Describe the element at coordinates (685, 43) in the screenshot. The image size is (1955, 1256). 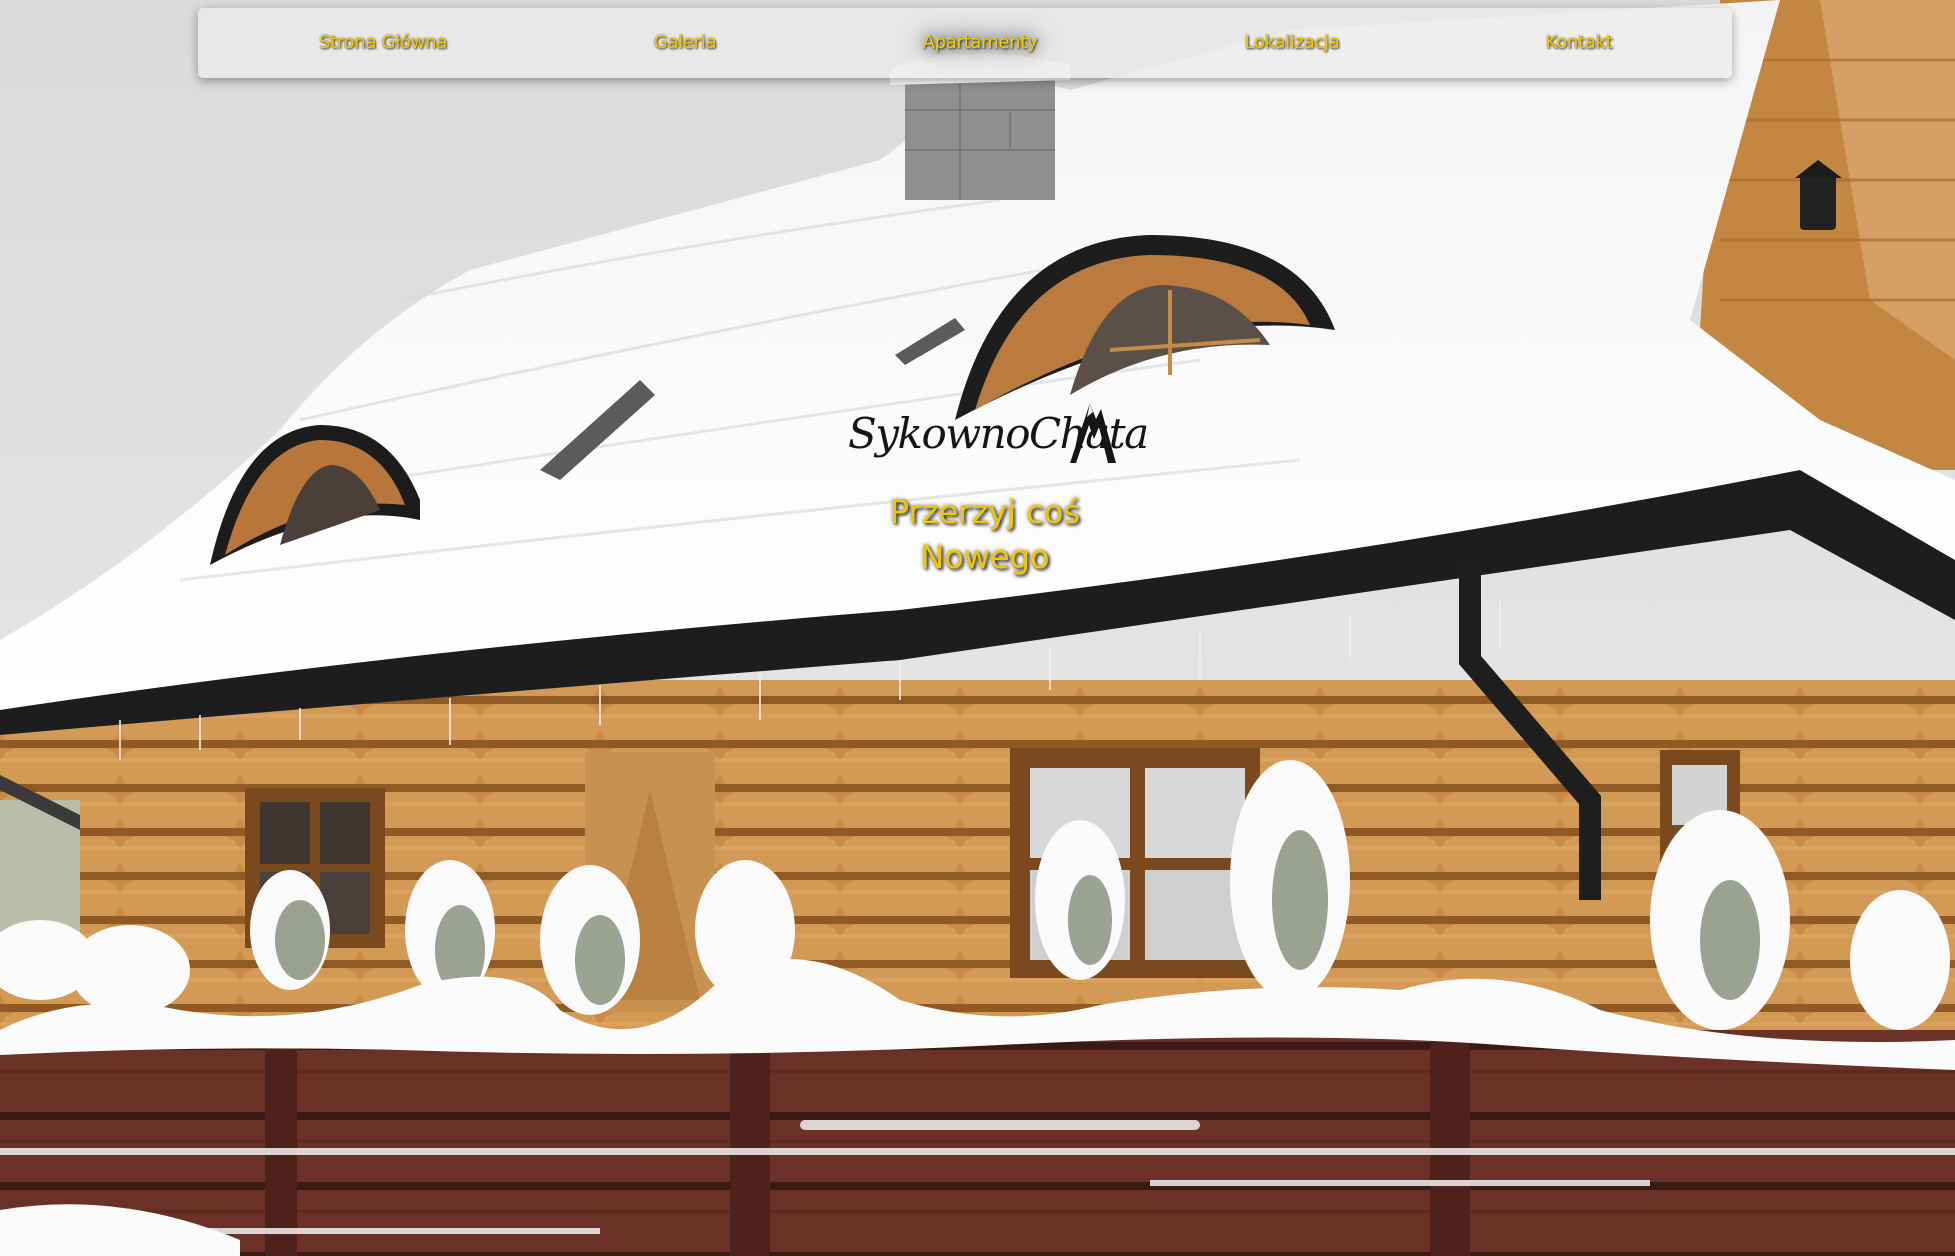
I see `nav-item-galeria: Galeria` at that location.